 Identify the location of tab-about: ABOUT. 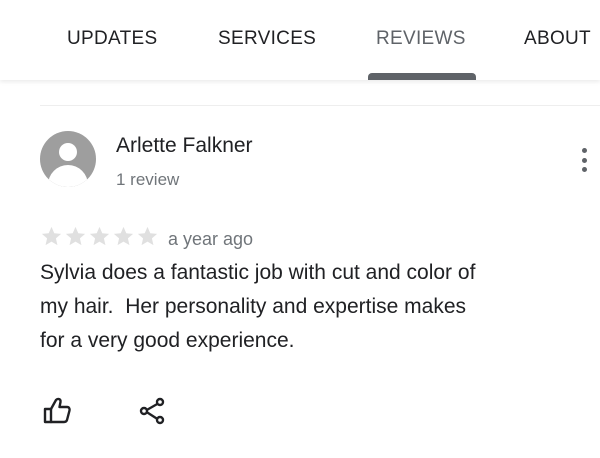
(557, 39).